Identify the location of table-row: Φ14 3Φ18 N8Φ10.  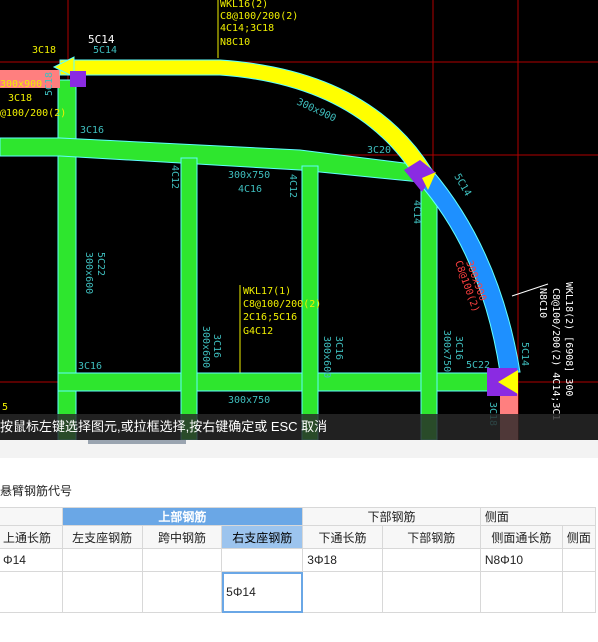
(298, 560).